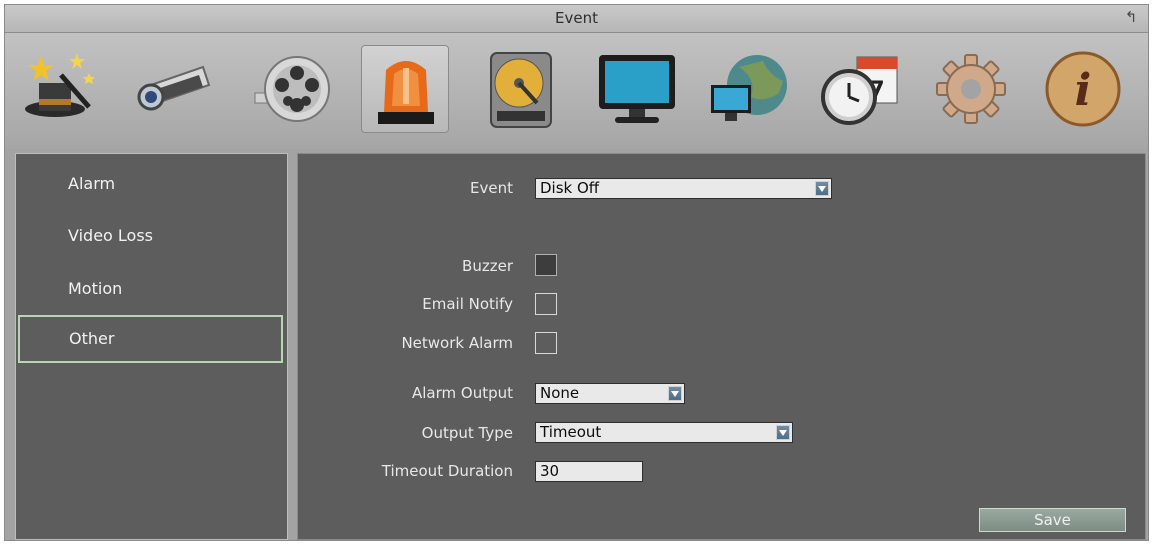 This screenshot has height=545, width=1153. Describe the element at coordinates (971, 89) in the screenshot. I see `gear-icon` at that location.